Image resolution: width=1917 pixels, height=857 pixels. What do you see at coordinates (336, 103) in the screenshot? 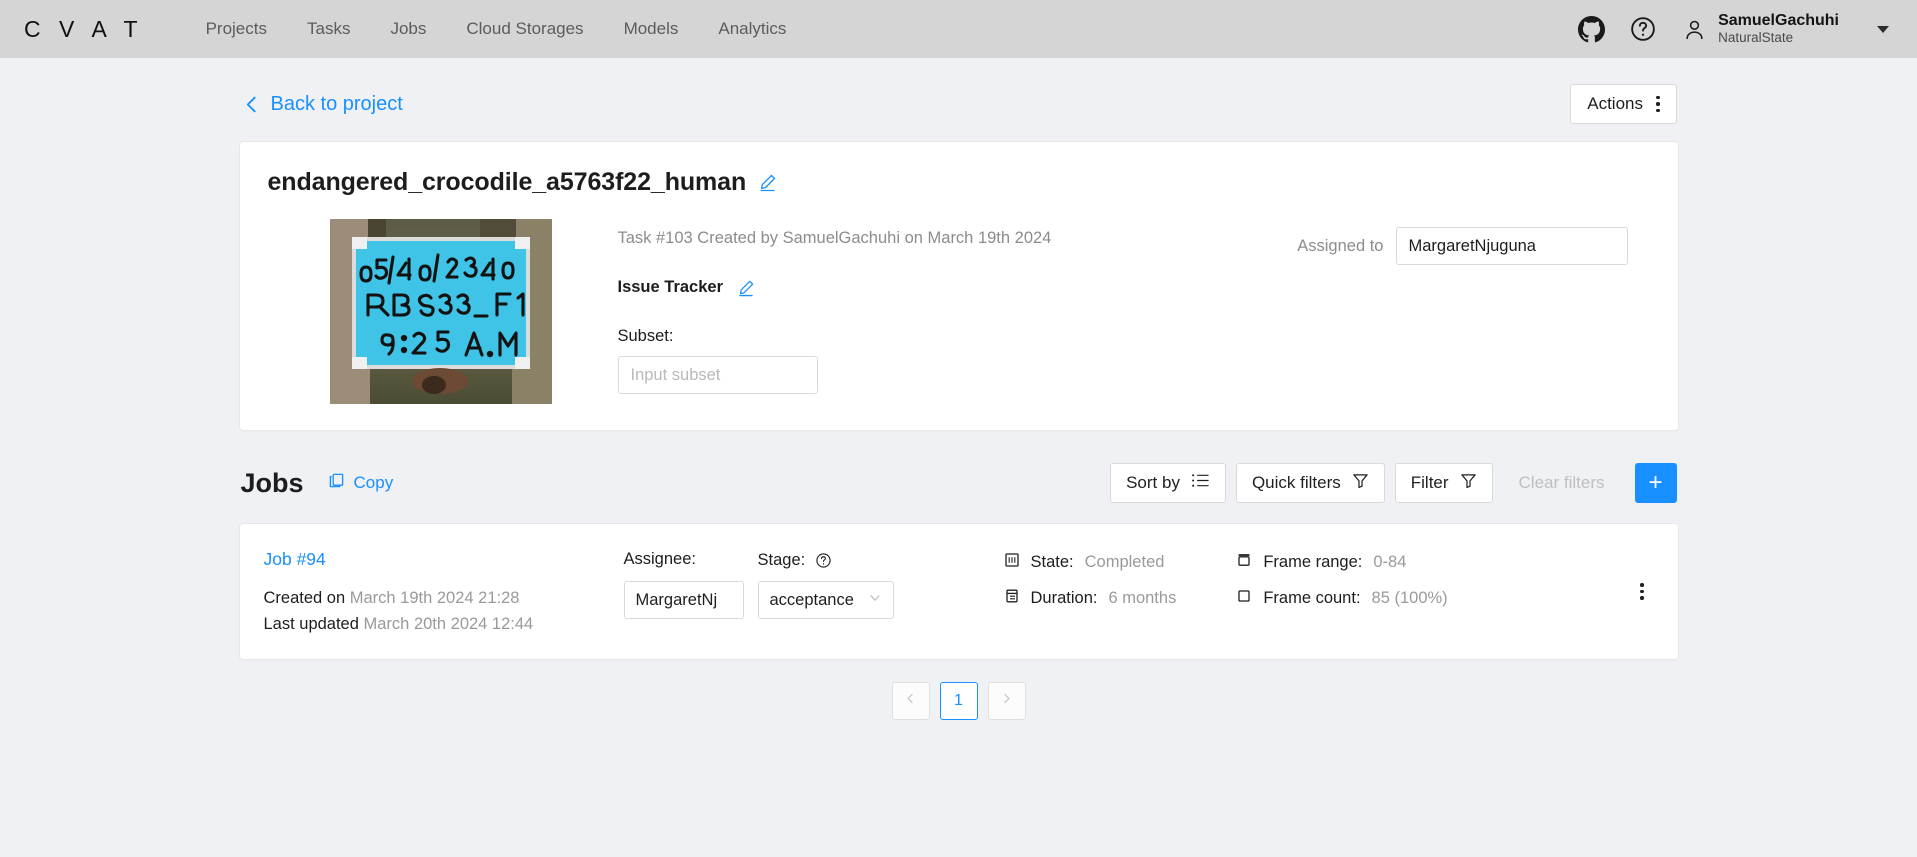
I see `back-to-project-label: Back to project` at bounding box center [336, 103].